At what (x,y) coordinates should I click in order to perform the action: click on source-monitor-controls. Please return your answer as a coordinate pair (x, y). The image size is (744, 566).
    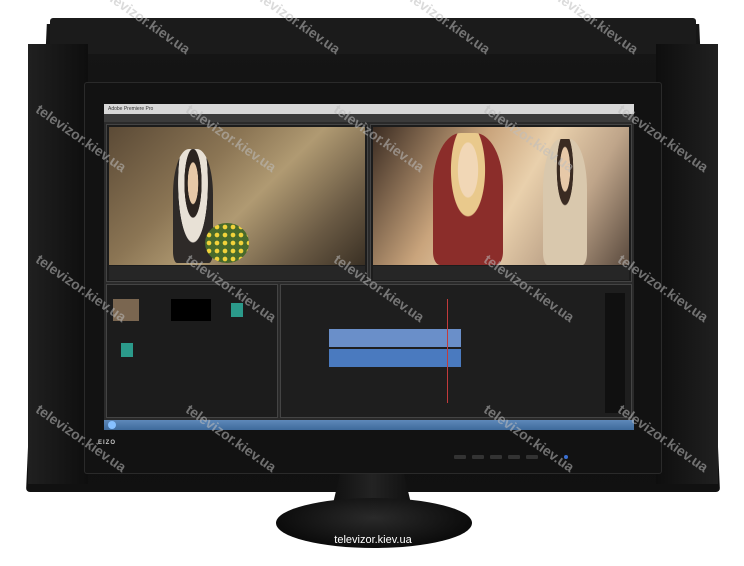
    Looking at the image, I should click on (237, 273).